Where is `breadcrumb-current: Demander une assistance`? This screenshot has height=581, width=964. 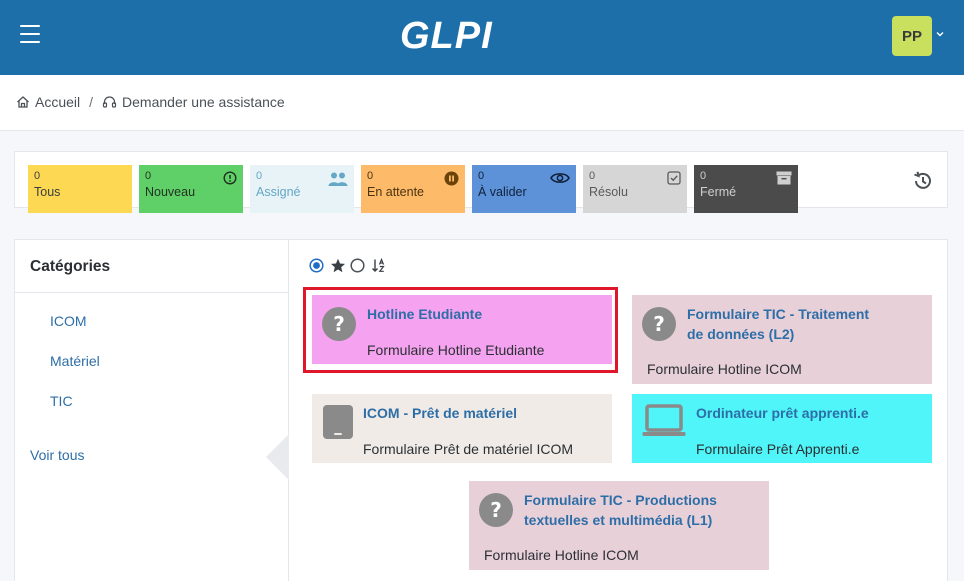
breadcrumb-current: Demander une assistance is located at coordinates (193, 102).